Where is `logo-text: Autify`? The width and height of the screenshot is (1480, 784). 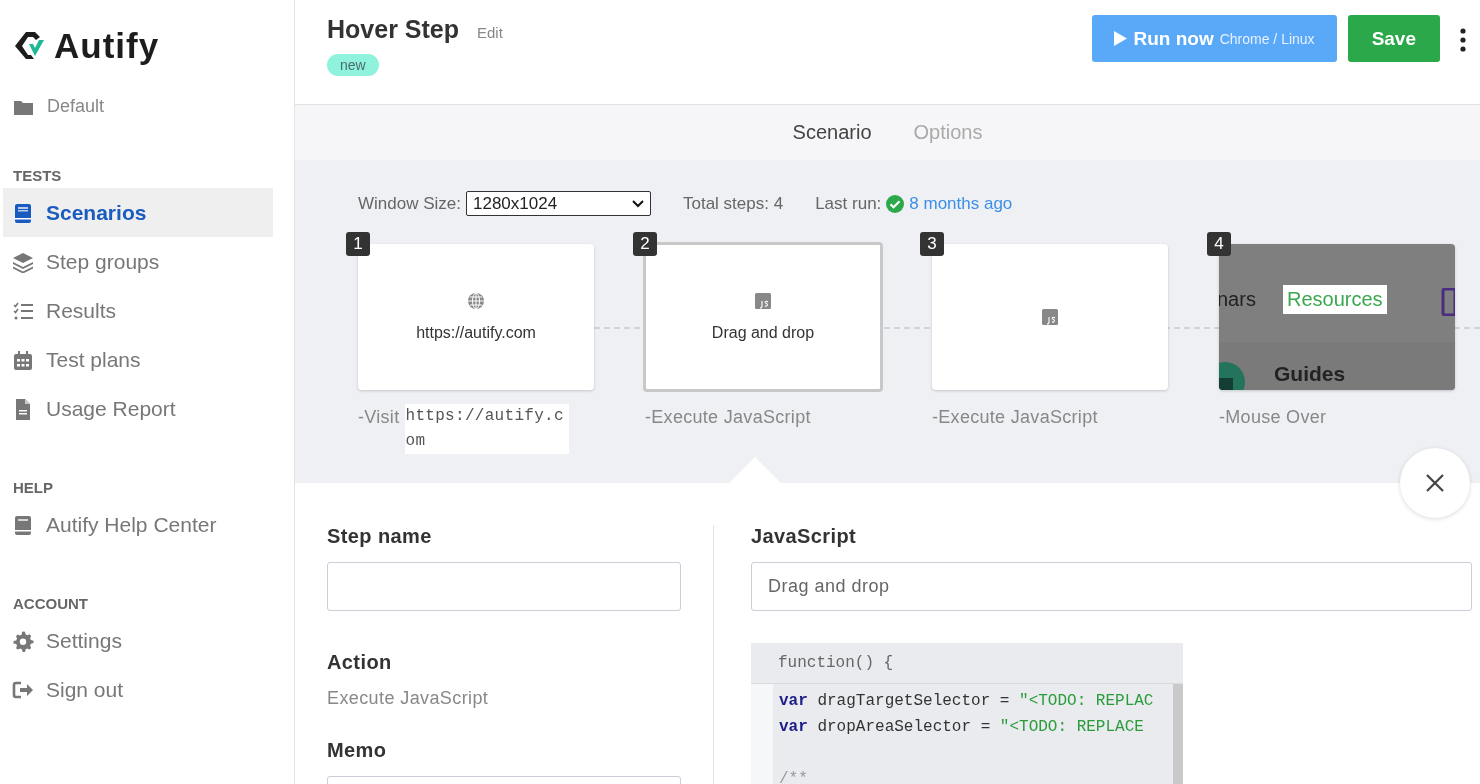 logo-text: Autify is located at coordinates (107, 46).